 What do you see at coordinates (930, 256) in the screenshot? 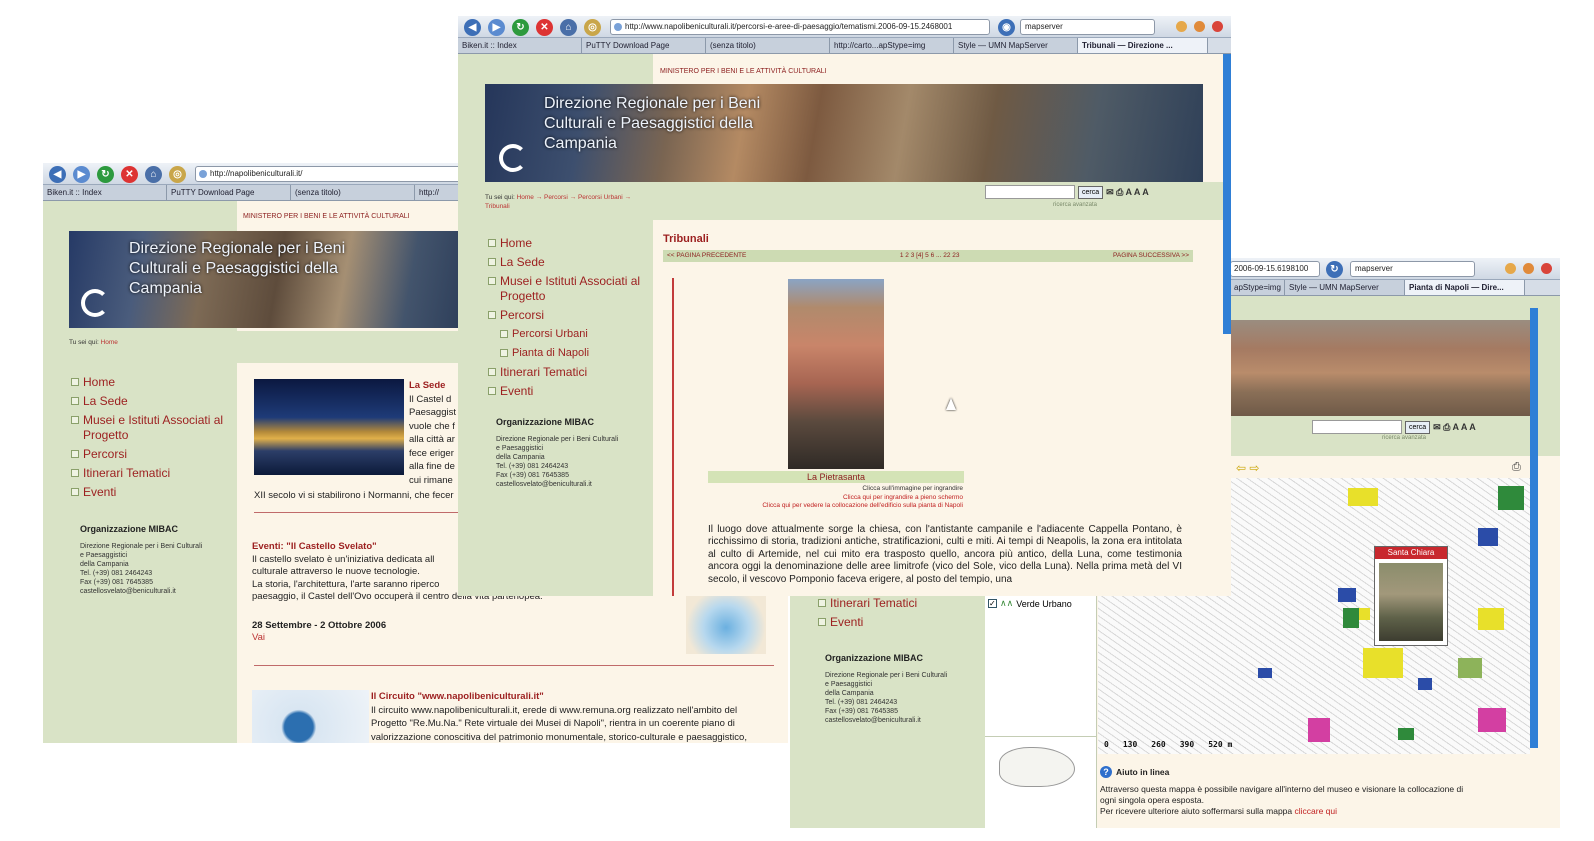
I see `page-numbers: 1 2 3 [4] 5 6 ... 22 23` at bounding box center [930, 256].